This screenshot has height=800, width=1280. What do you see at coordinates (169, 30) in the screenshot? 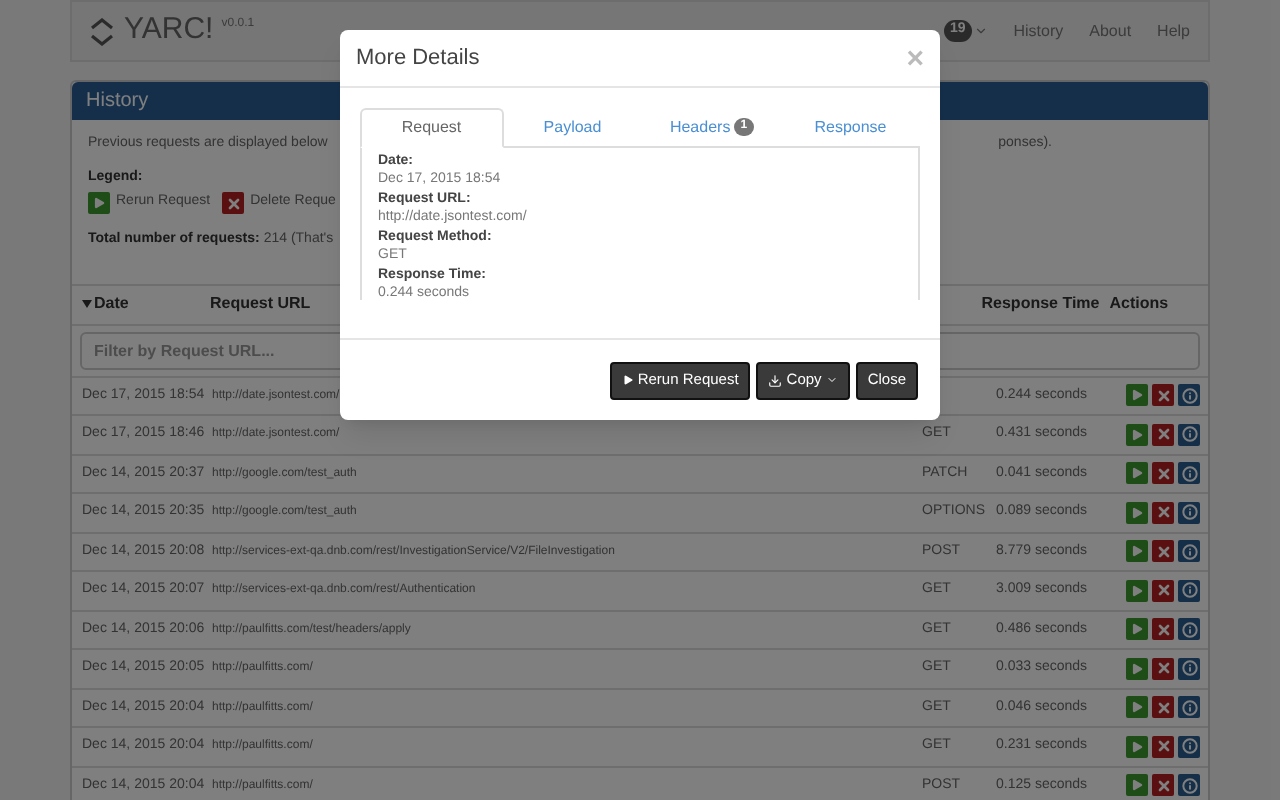
I see `brand-name: YARC!` at bounding box center [169, 30].